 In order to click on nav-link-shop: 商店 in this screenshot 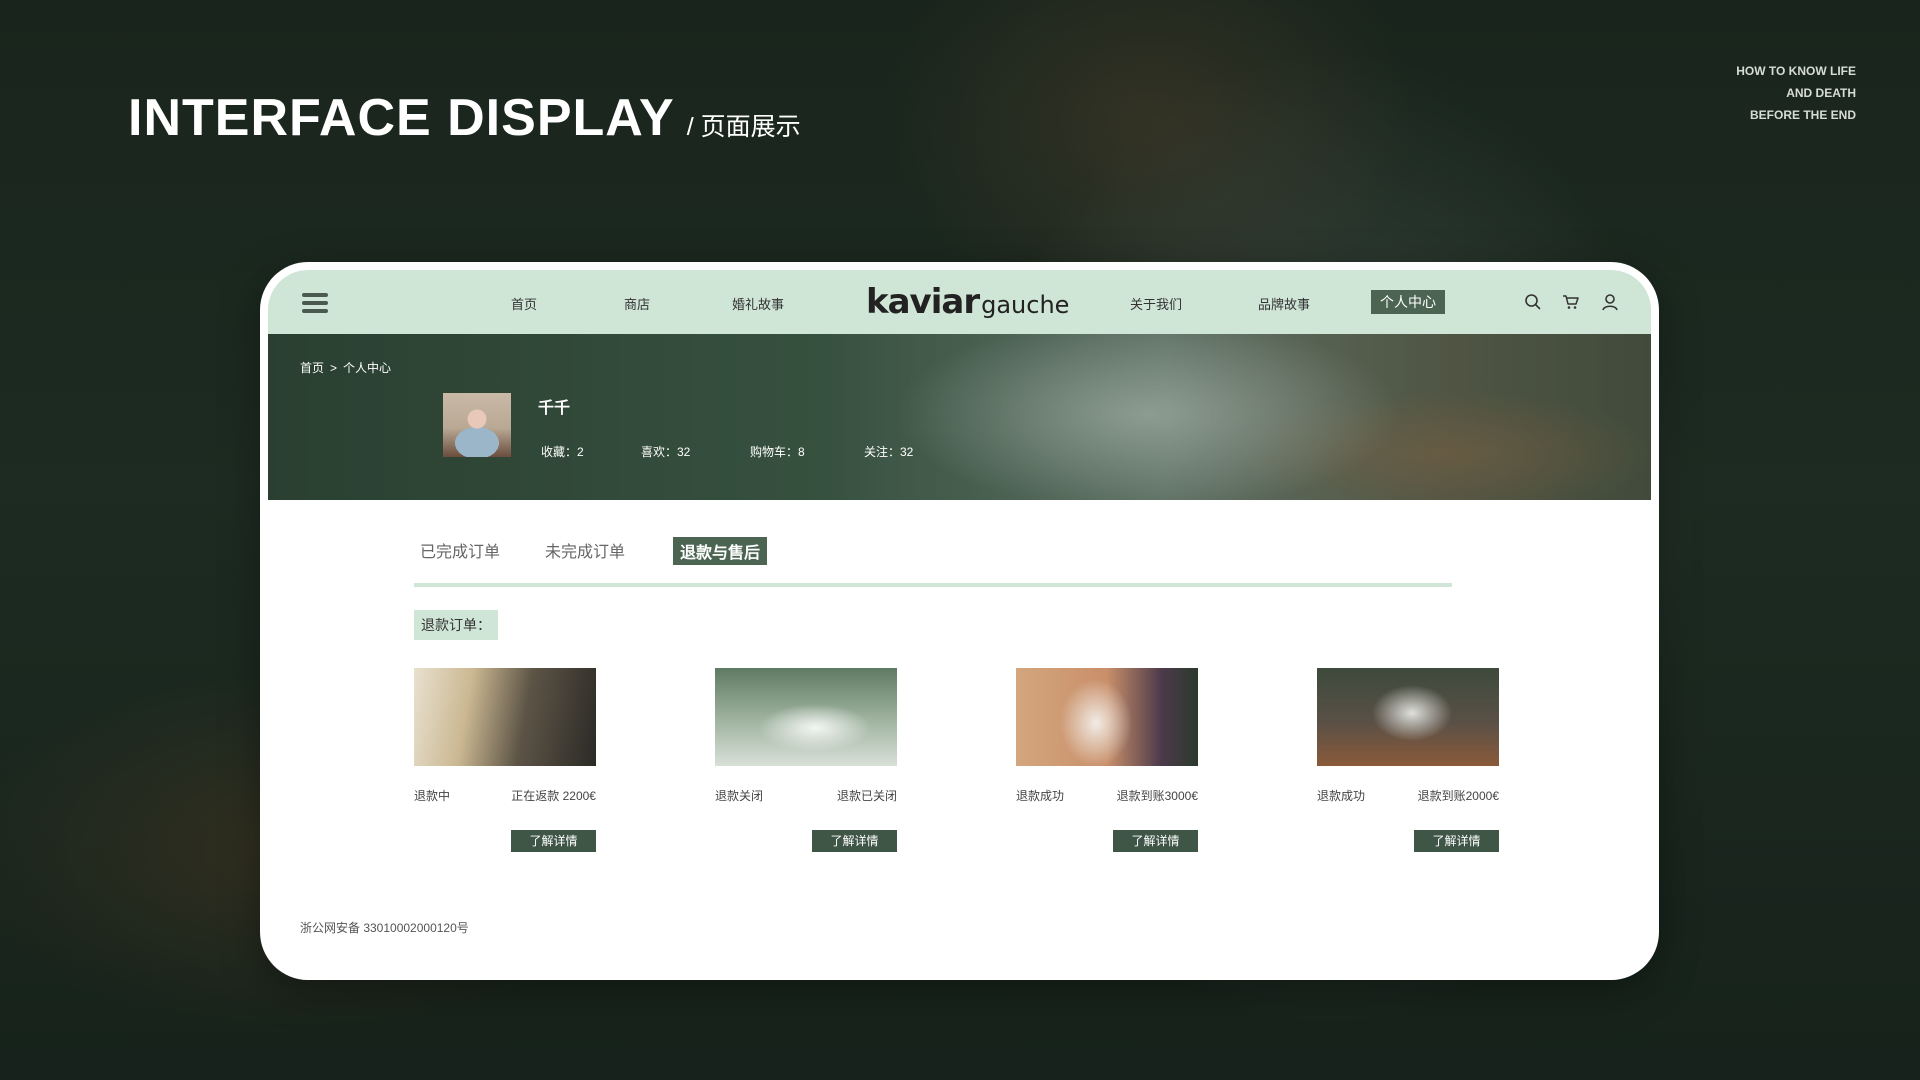, I will do `click(637, 303)`.